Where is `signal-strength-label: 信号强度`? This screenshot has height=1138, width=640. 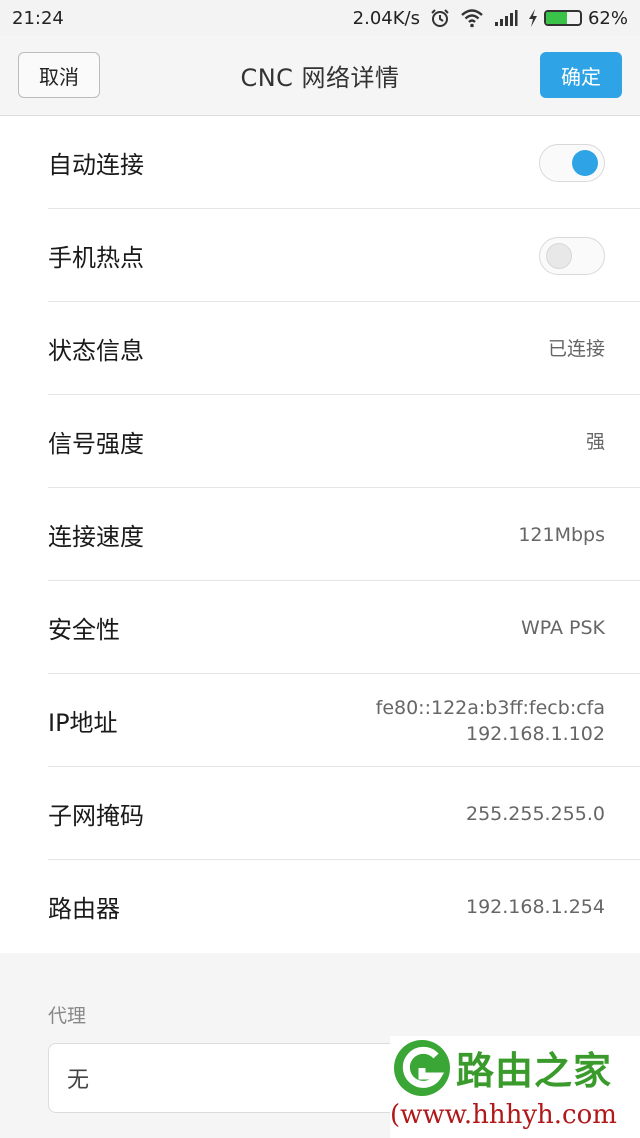 signal-strength-label: 信号强度 is located at coordinates (96, 444).